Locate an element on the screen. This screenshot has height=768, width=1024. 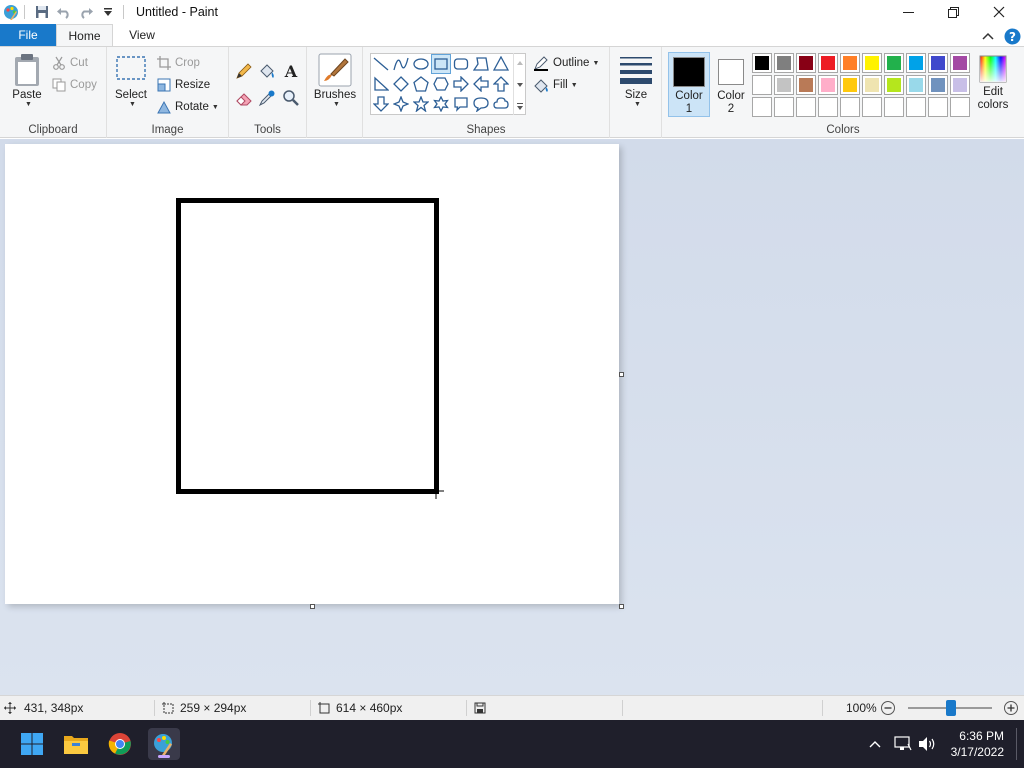
tab-view: View is located at coordinates (142, 35).